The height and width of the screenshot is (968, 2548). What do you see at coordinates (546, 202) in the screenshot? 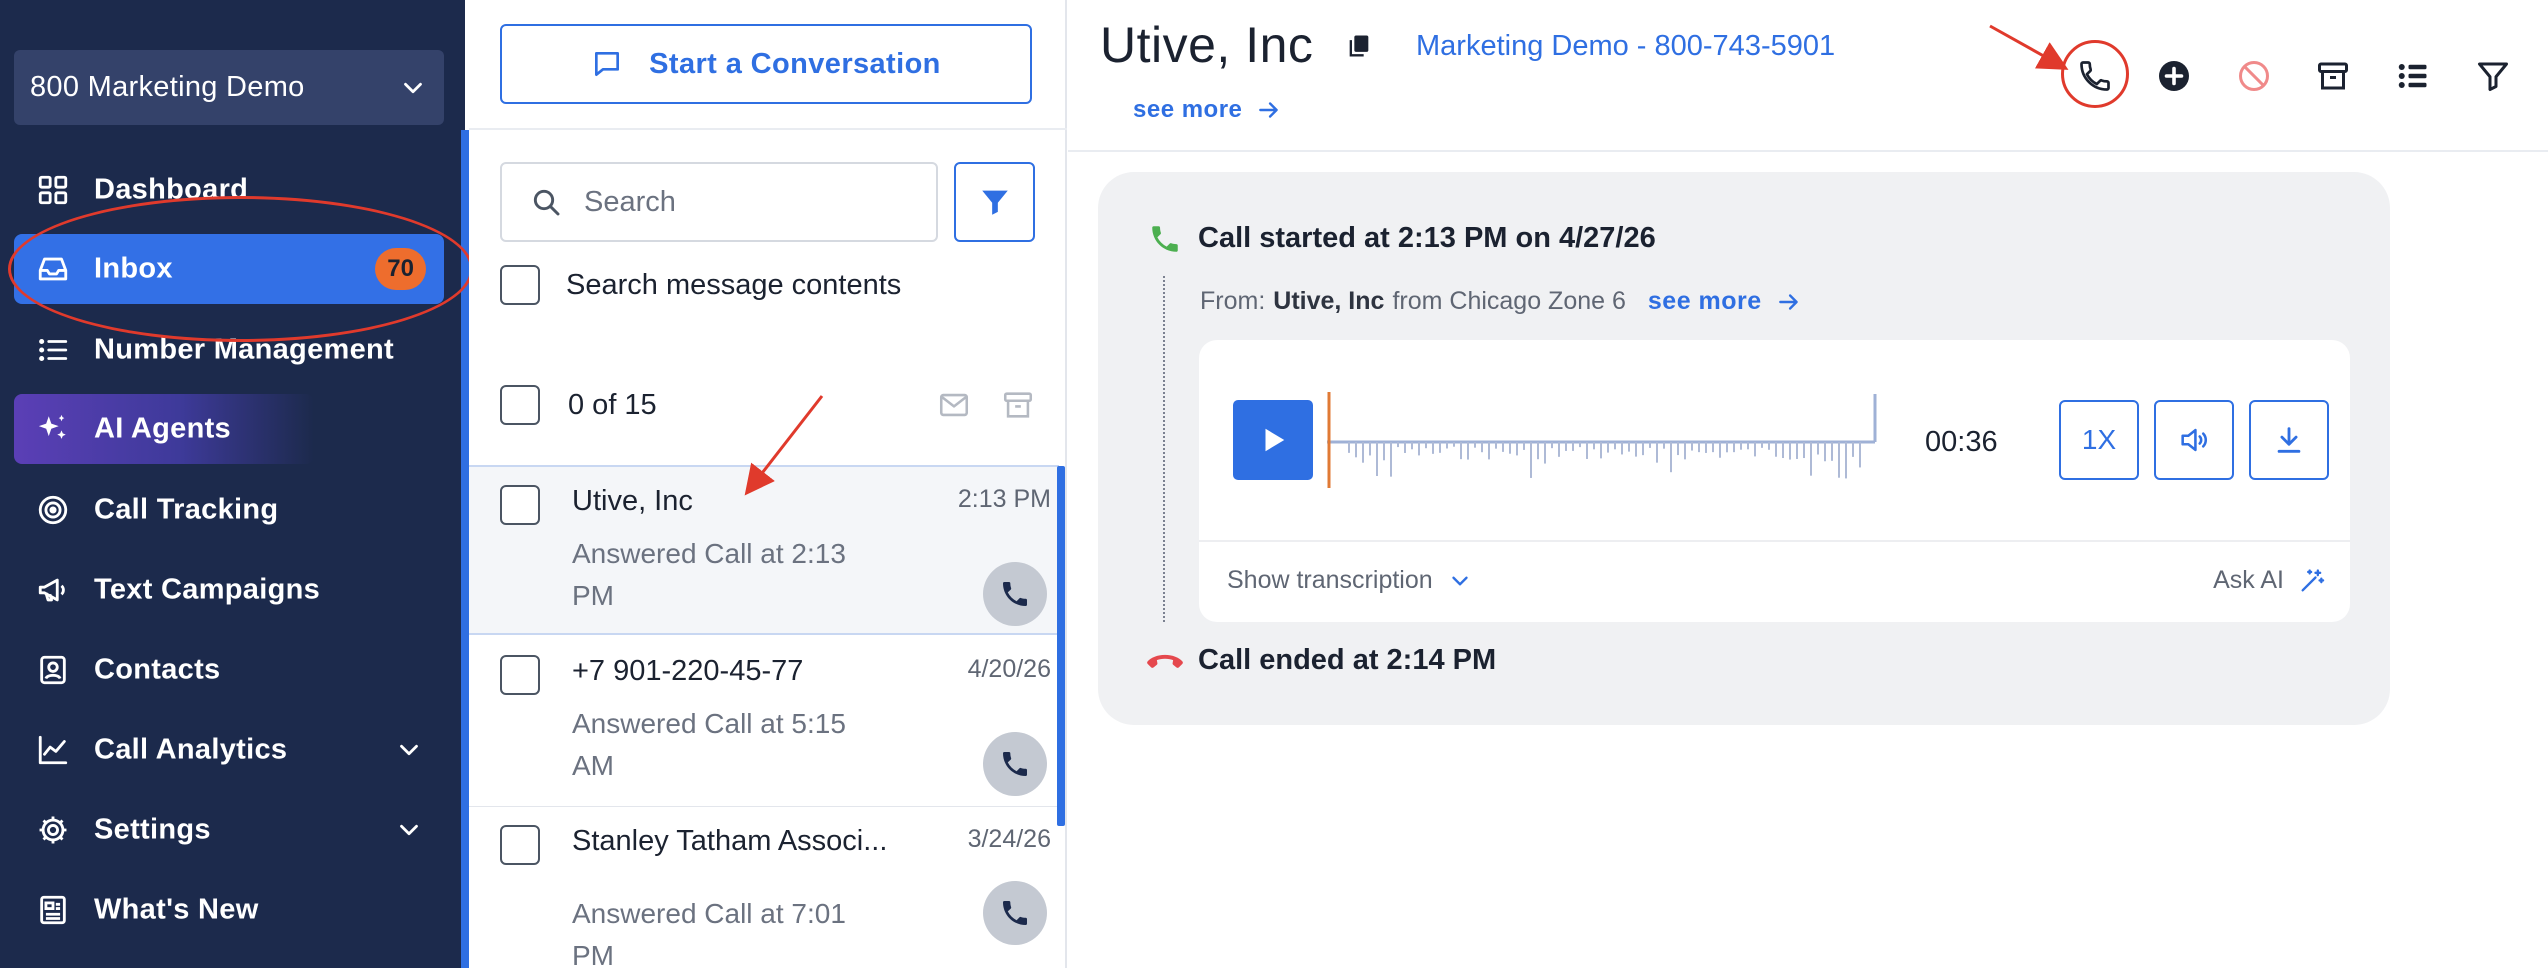
I see `search-icon` at bounding box center [546, 202].